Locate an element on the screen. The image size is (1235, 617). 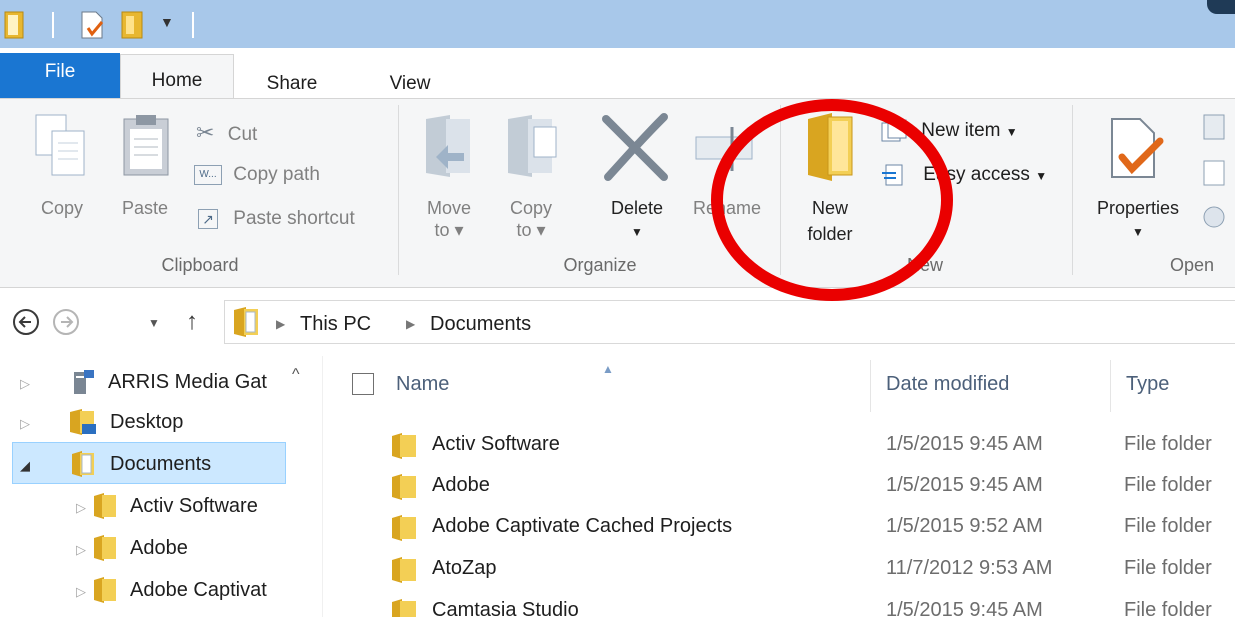
nav-label: Activ Software is located at coordinates (194, 506).